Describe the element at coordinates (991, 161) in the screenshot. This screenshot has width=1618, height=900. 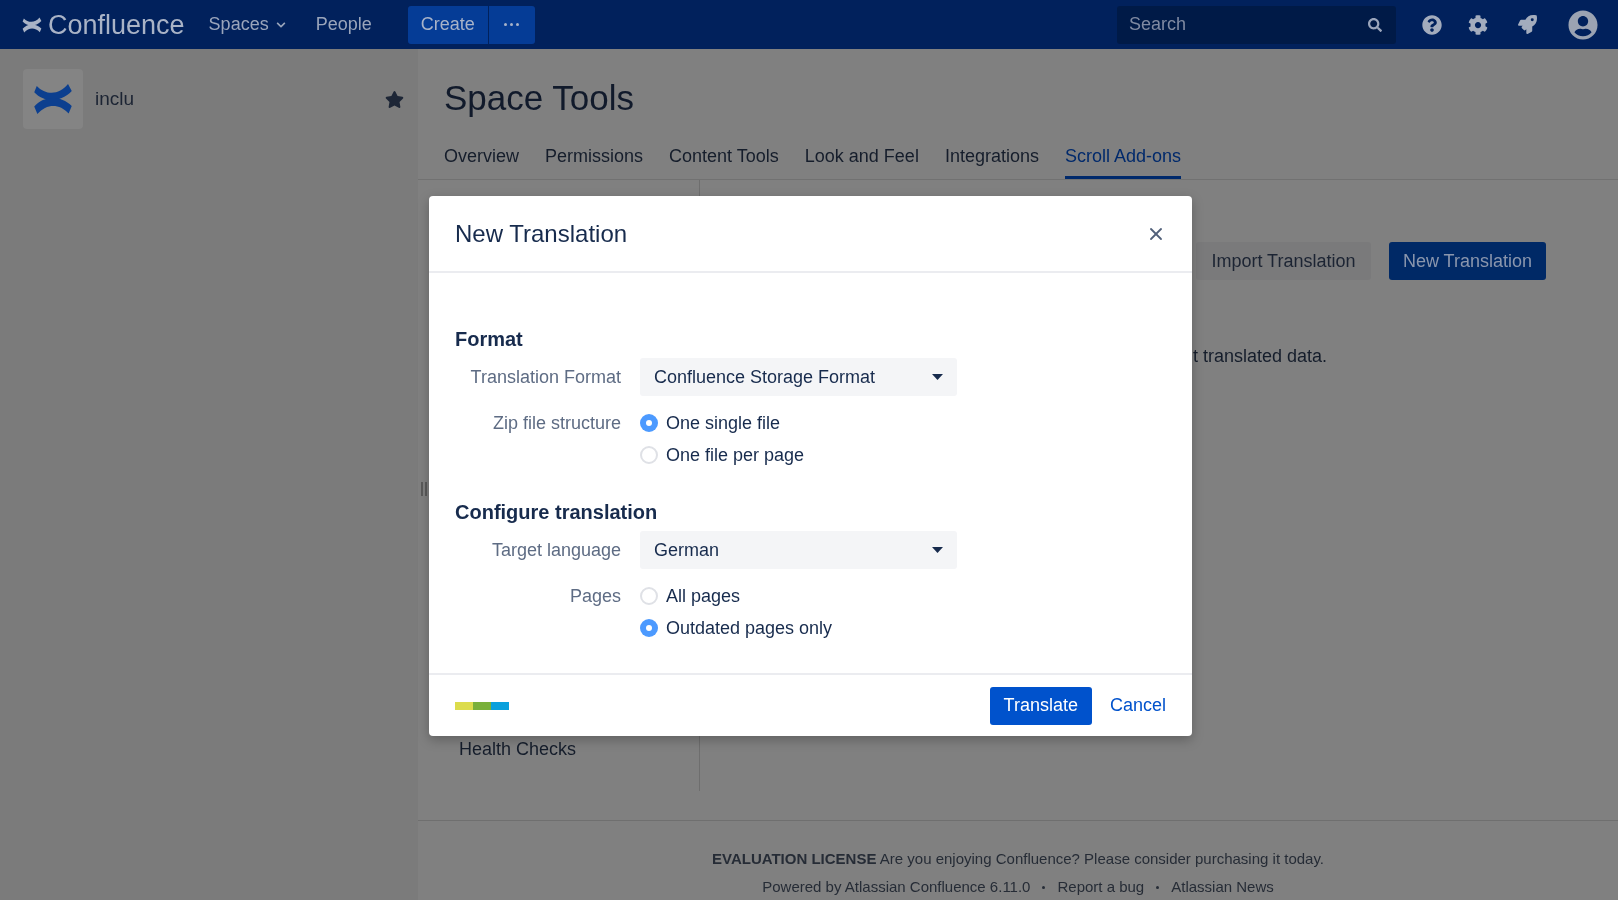
I see `tab: Integrations` at that location.